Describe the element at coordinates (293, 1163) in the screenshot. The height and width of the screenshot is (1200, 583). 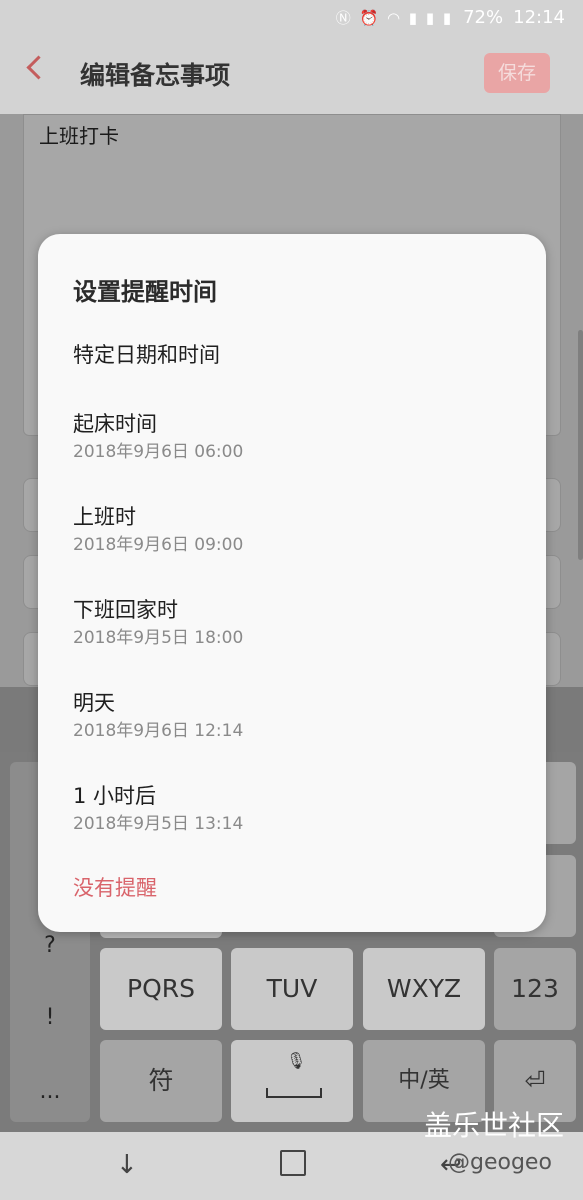
I see `home-icon` at that location.